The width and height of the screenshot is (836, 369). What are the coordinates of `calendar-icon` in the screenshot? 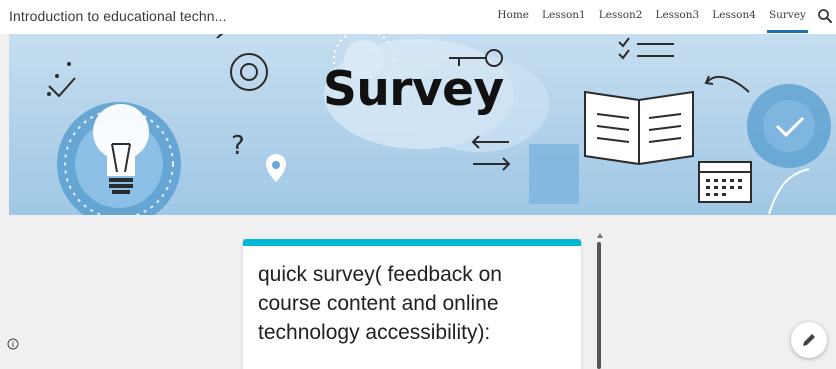 It's located at (725, 182).